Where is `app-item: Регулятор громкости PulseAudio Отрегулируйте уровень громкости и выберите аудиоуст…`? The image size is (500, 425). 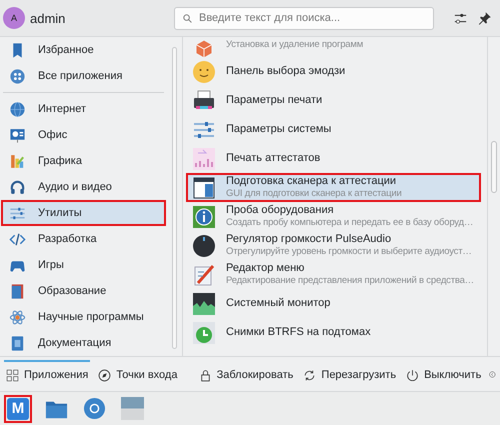 app-item: Регулятор громкости PulseAudio Отрегулируйте уровень громкости и выберите аудиоуст… is located at coordinates (333, 245).